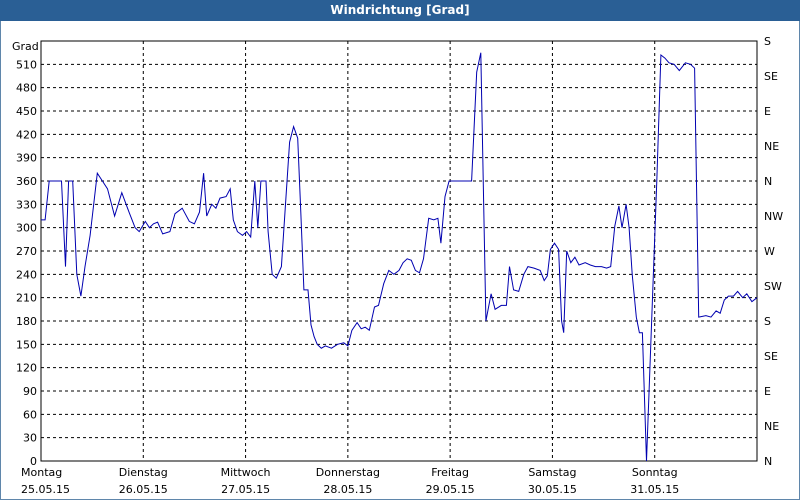  What do you see at coordinates (26, 134) in the screenshot?
I see `y-tick-label: 420` at bounding box center [26, 134].